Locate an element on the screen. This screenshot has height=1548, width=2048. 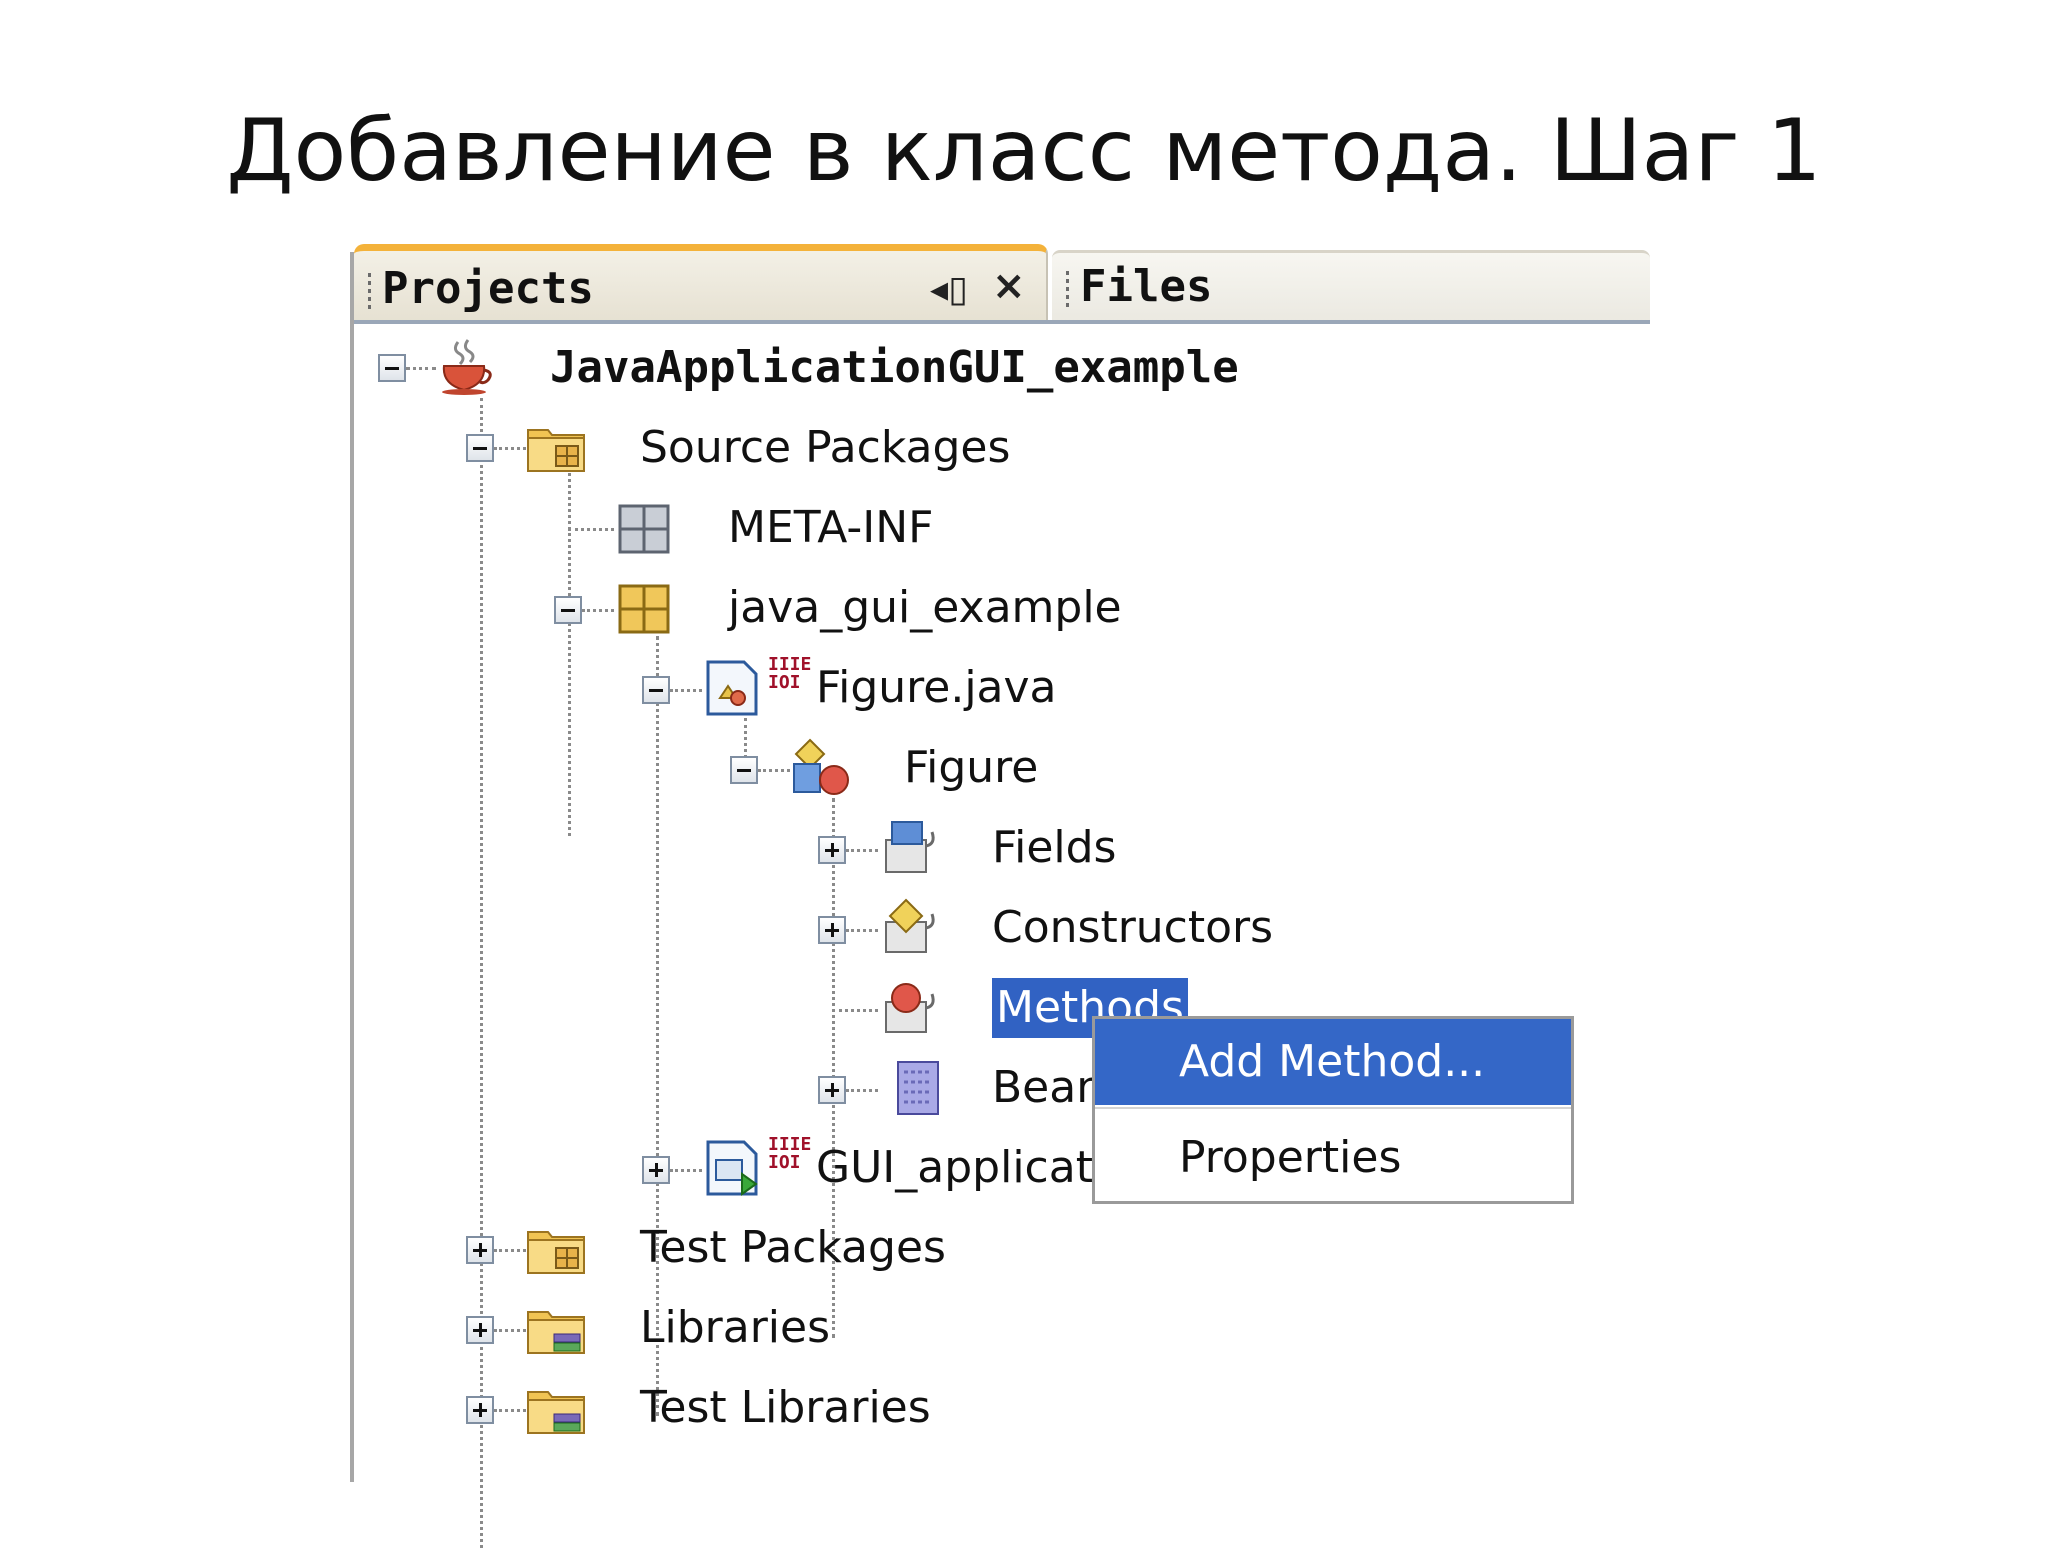
slide-title: Добавление в класс метода. Шаг 1 is located at coordinates (1024, 151).